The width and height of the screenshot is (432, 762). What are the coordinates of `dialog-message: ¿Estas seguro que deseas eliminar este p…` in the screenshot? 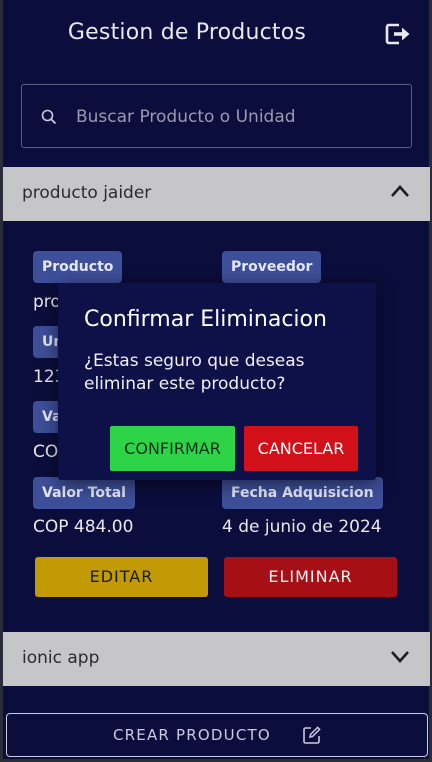 It's located at (194, 372).